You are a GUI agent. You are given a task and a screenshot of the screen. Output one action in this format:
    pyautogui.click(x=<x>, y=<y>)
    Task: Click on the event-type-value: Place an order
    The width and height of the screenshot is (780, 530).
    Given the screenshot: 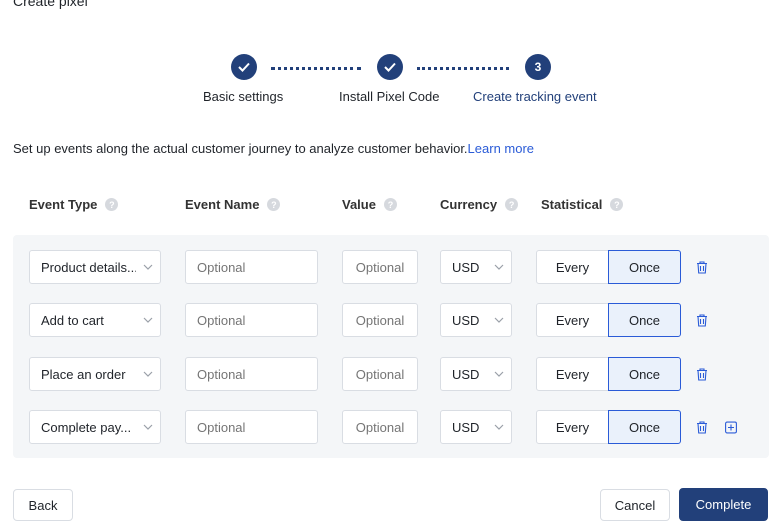 What is the action you would take?
    pyautogui.click(x=83, y=374)
    